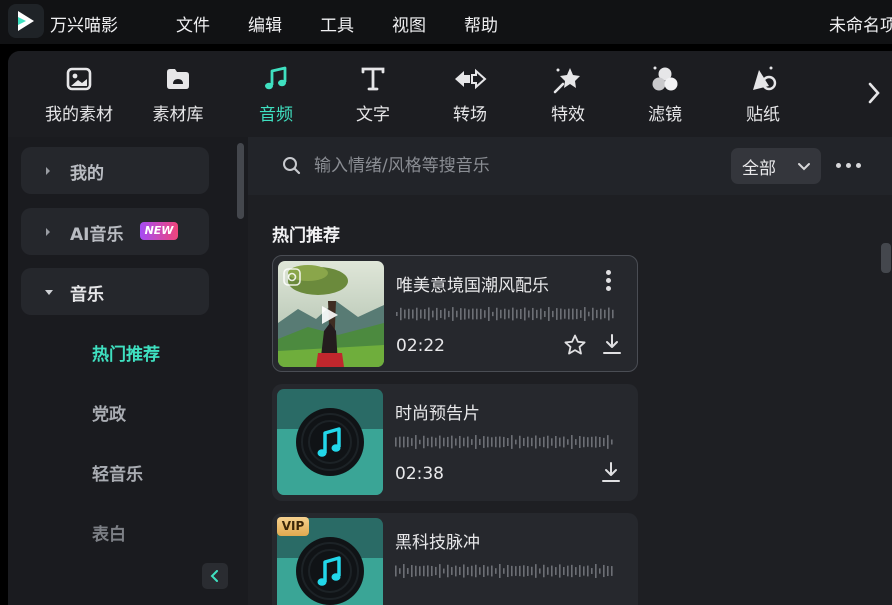 The image size is (892, 605). What do you see at coordinates (763, 115) in the screenshot?
I see `tab-label: 贴纸` at bounding box center [763, 115].